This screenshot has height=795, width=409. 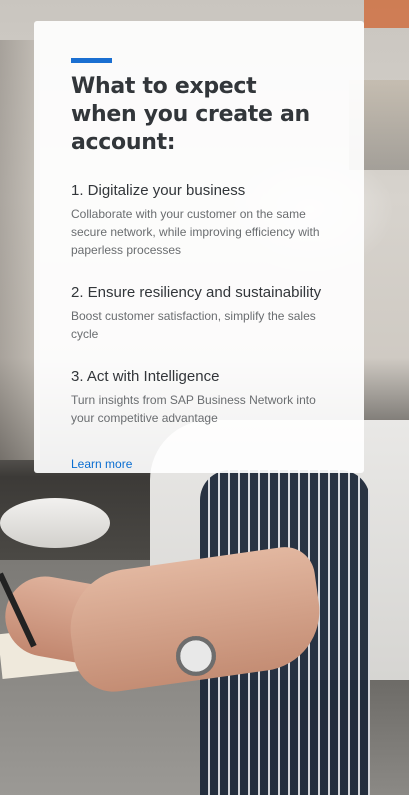 What do you see at coordinates (91, 60) in the screenshot?
I see `accent-bar` at bounding box center [91, 60].